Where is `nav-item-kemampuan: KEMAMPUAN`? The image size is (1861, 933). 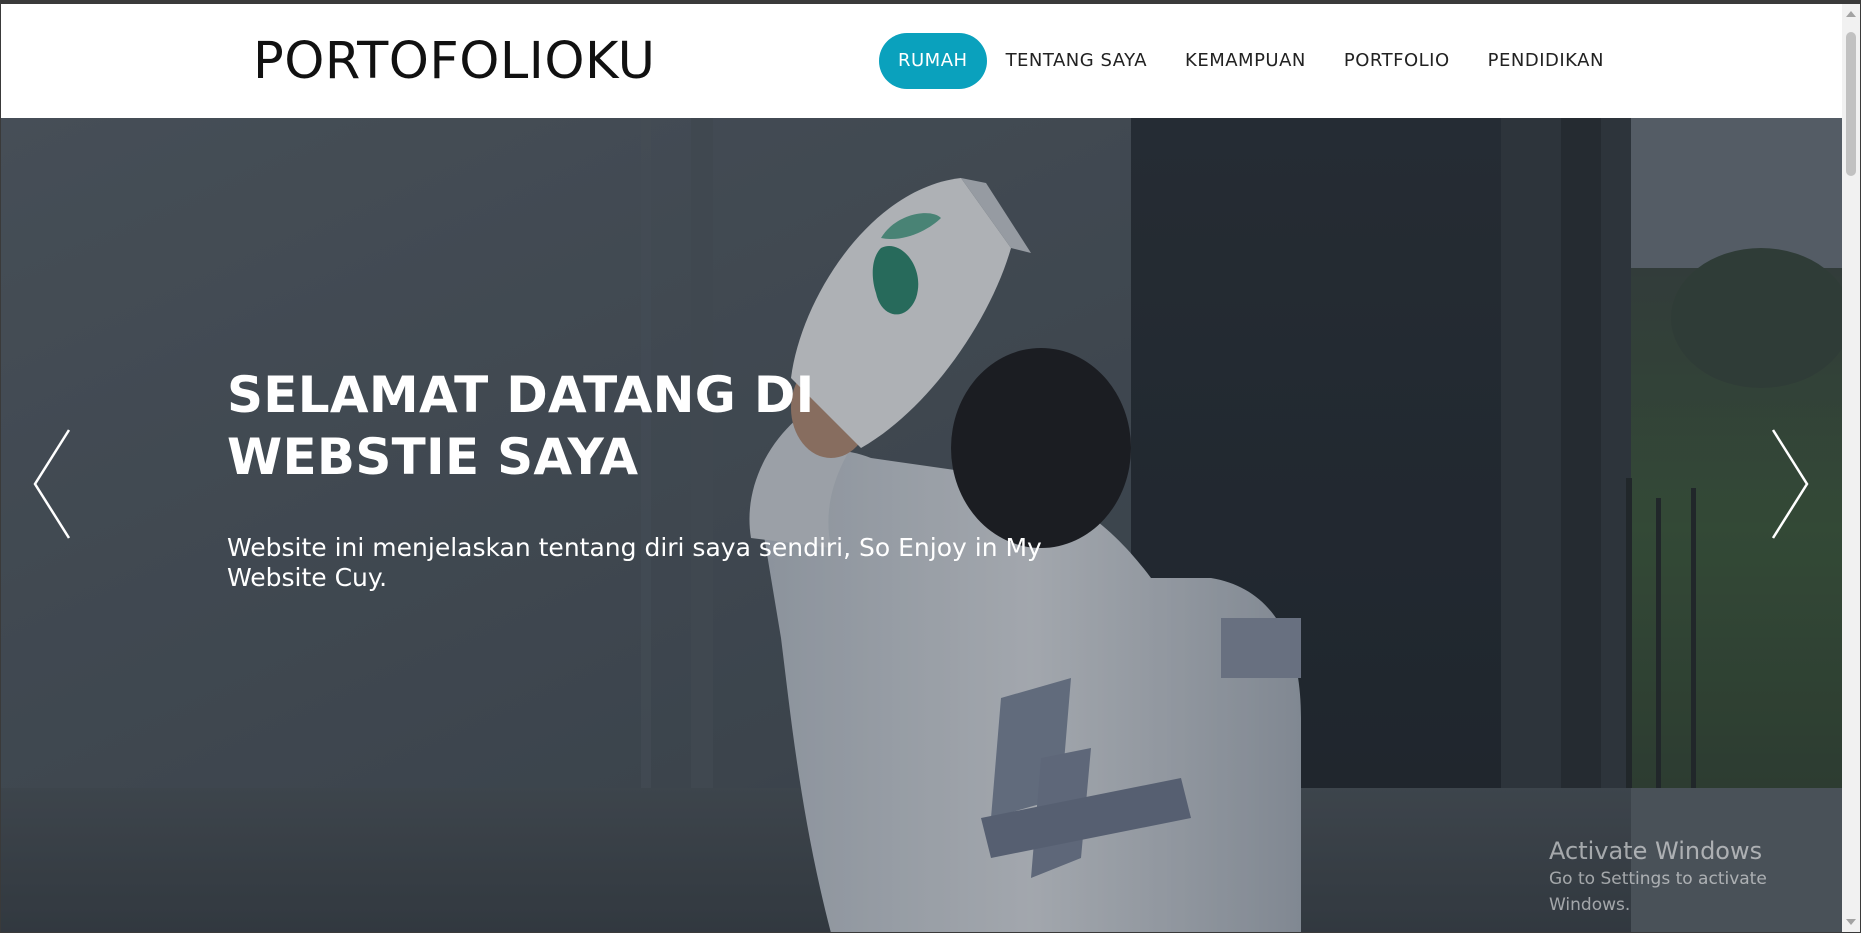
nav-item-kemampuan: KEMAMPUAN is located at coordinates (1245, 61).